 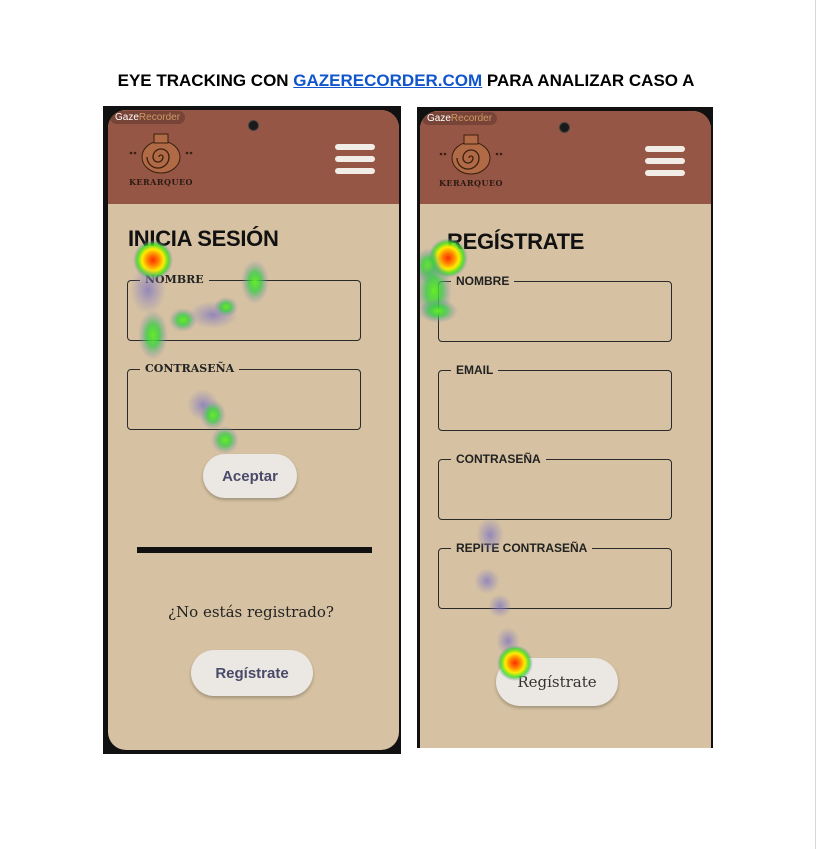 What do you see at coordinates (555, 574) in the screenshot?
I see `repeat-password-field: REPITE CONTRASEÑA` at bounding box center [555, 574].